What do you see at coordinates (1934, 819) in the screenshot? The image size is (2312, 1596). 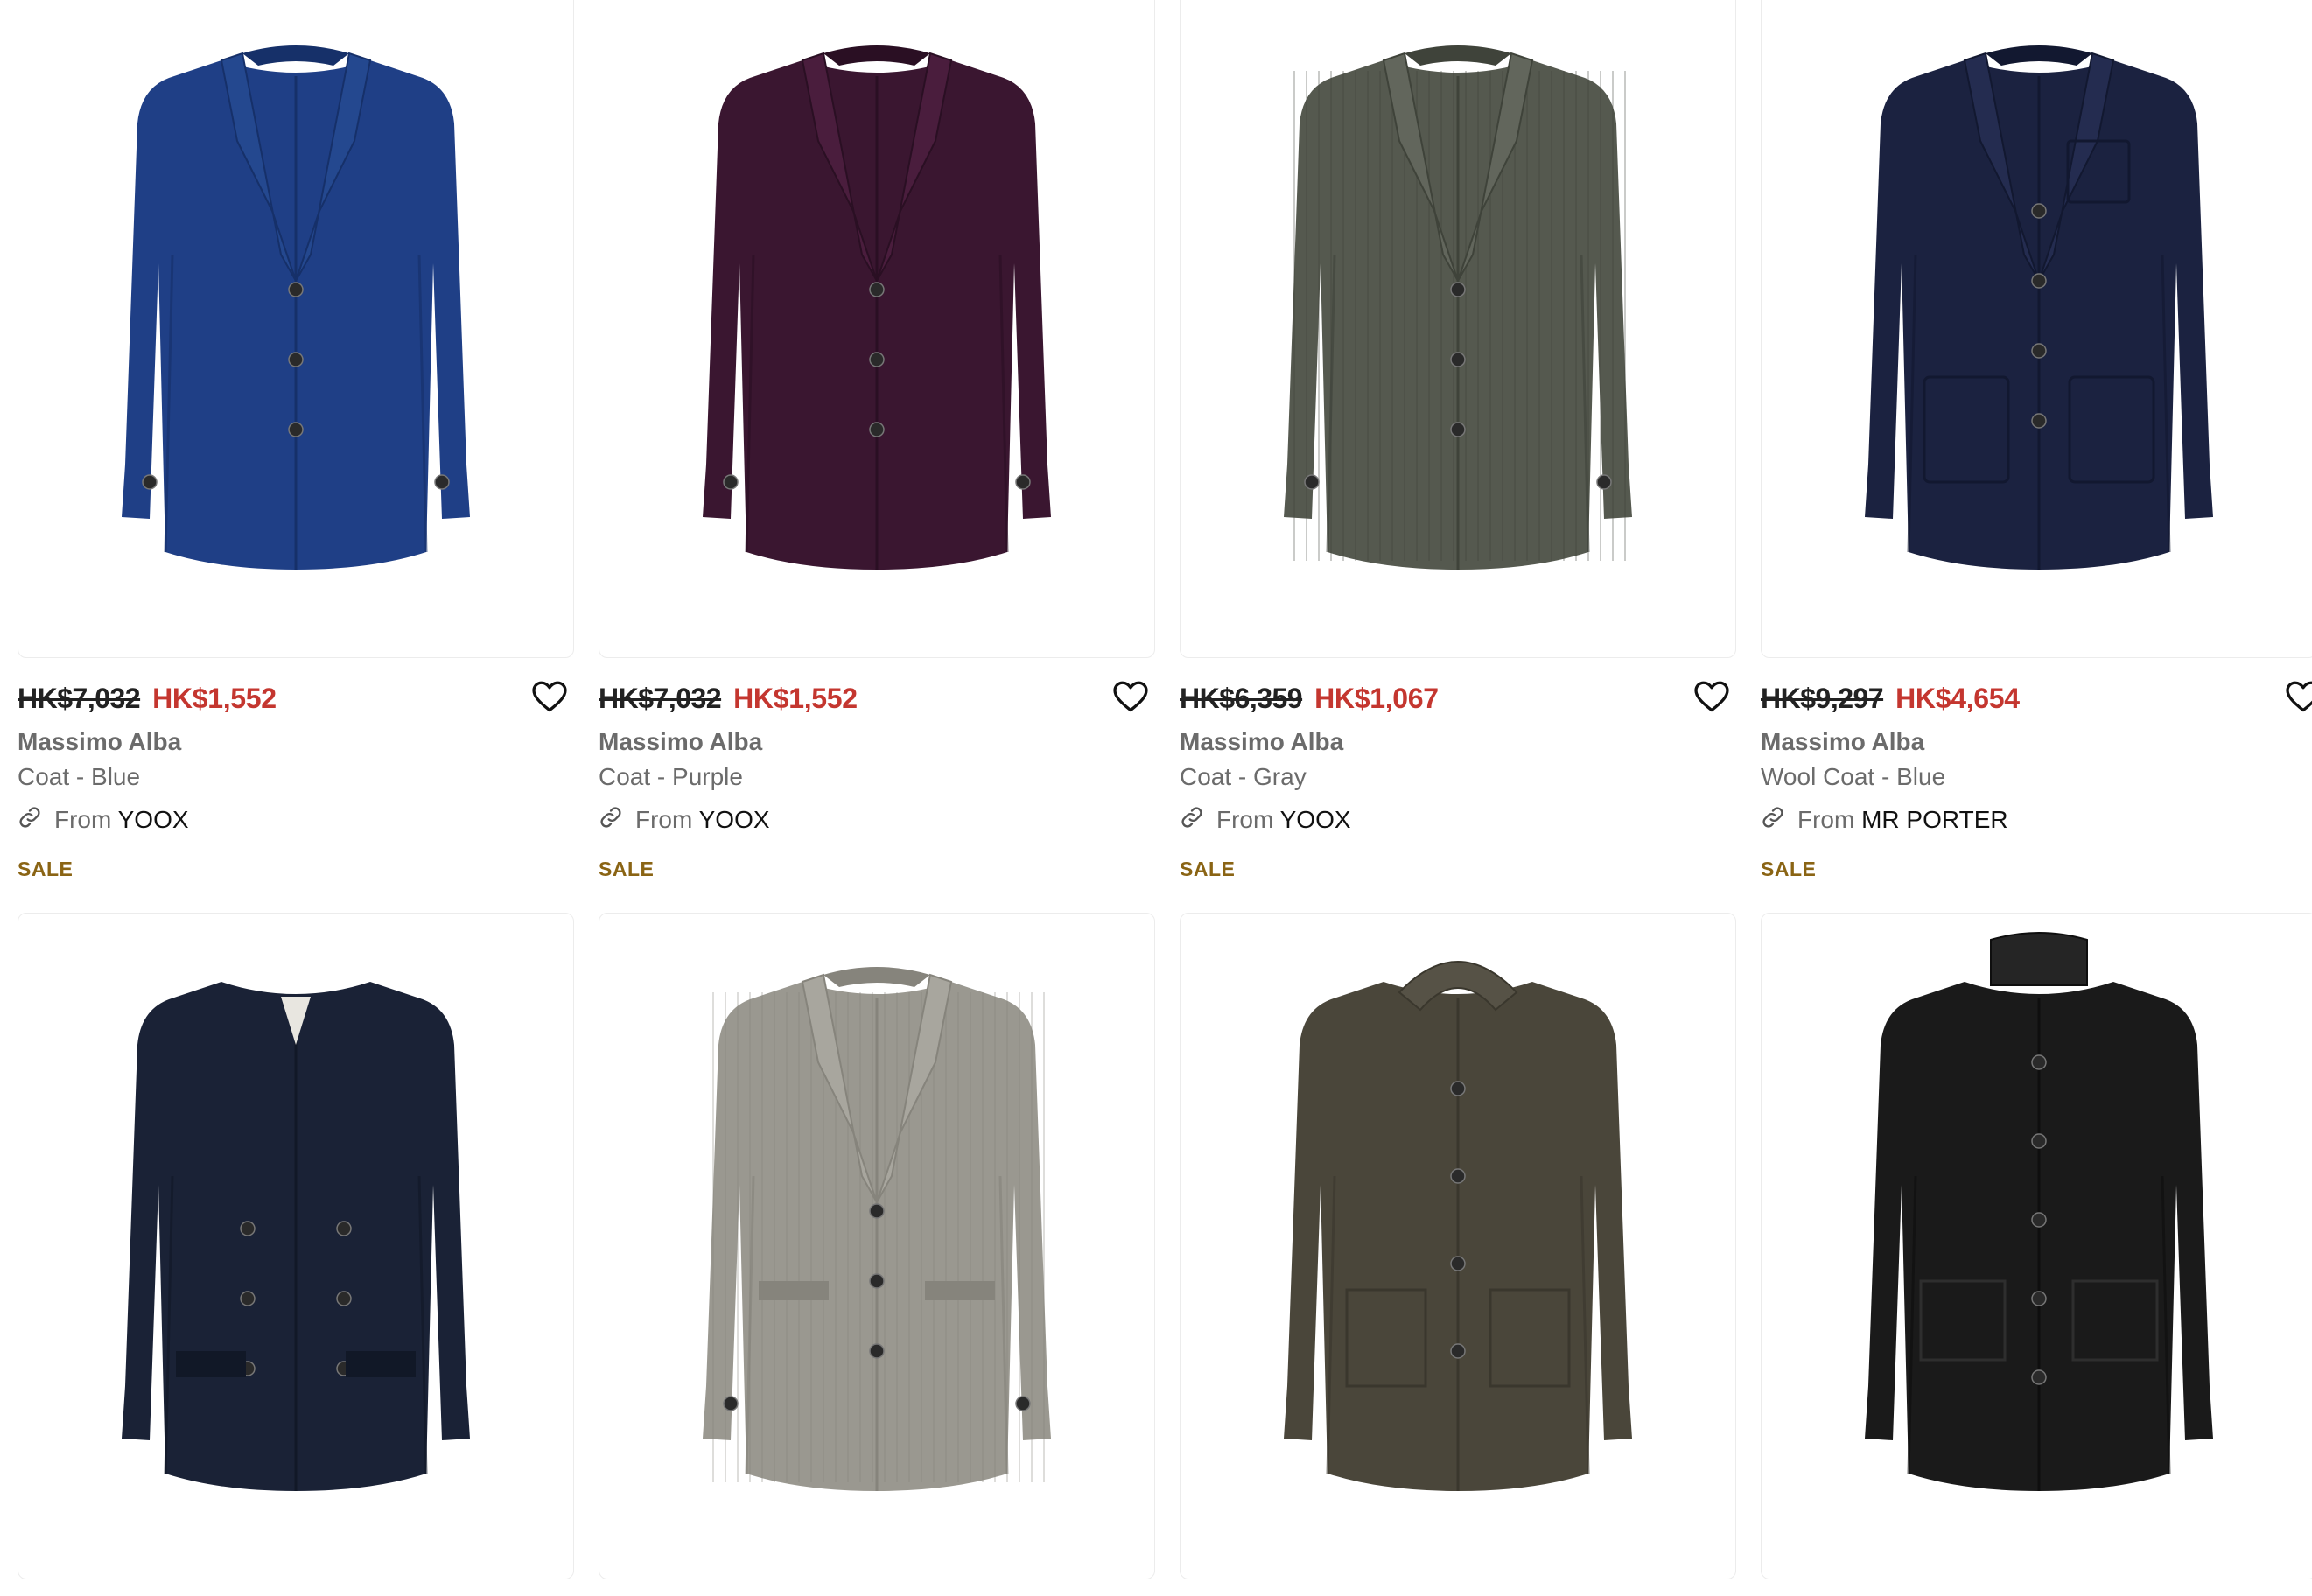 I see `store-name: MR PORTER` at bounding box center [1934, 819].